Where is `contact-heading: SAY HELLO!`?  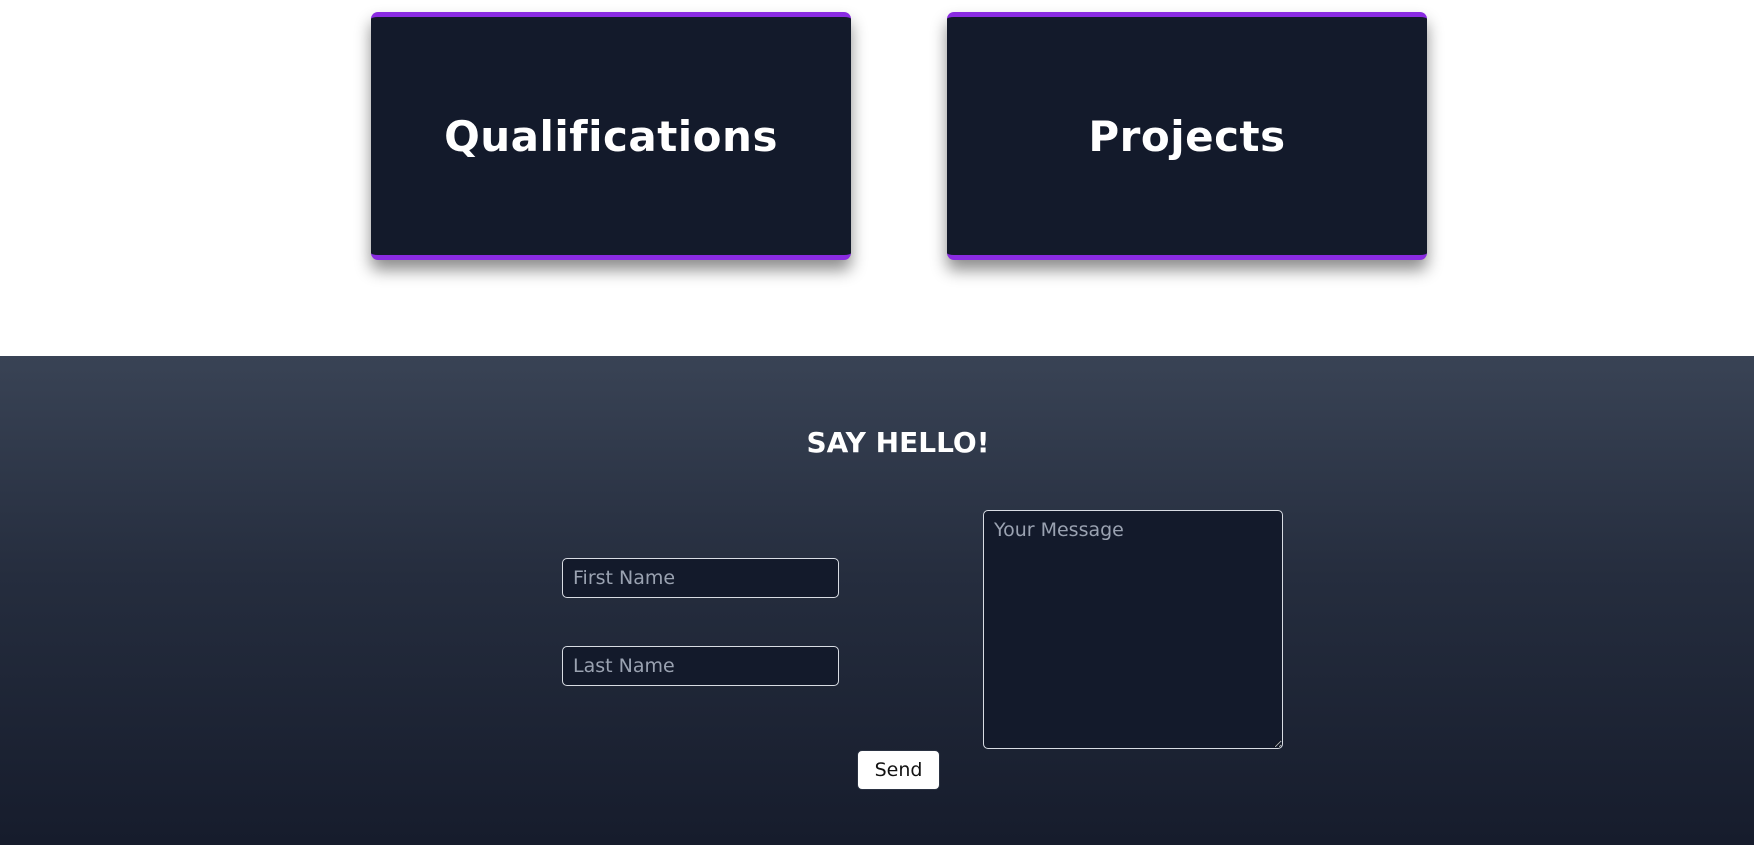
contact-heading: SAY HELLO! is located at coordinates (898, 442).